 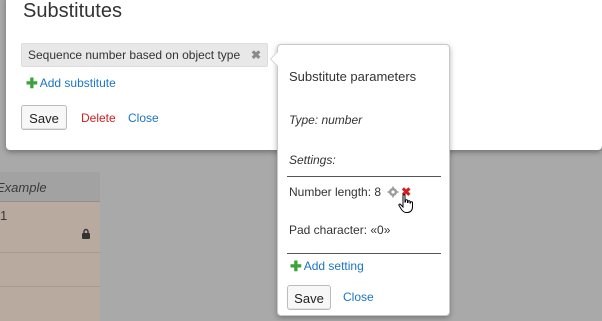 I want to click on popover-close-link: Close, so click(x=358, y=297).